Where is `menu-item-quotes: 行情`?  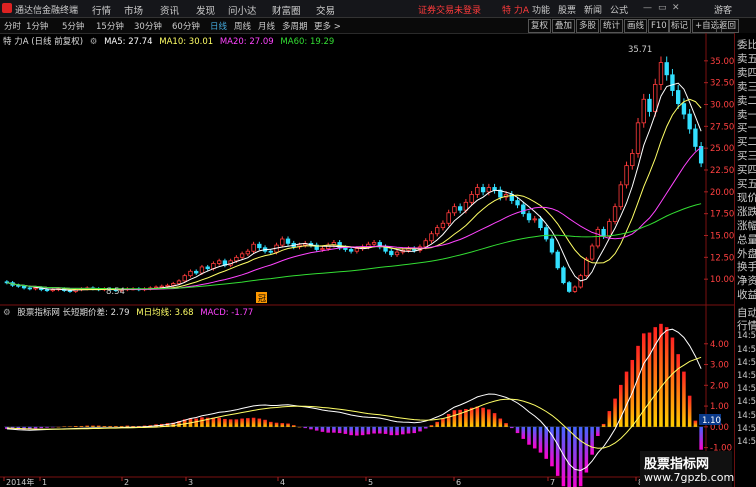
menu-item-quotes: 行情 is located at coordinates (101, 10).